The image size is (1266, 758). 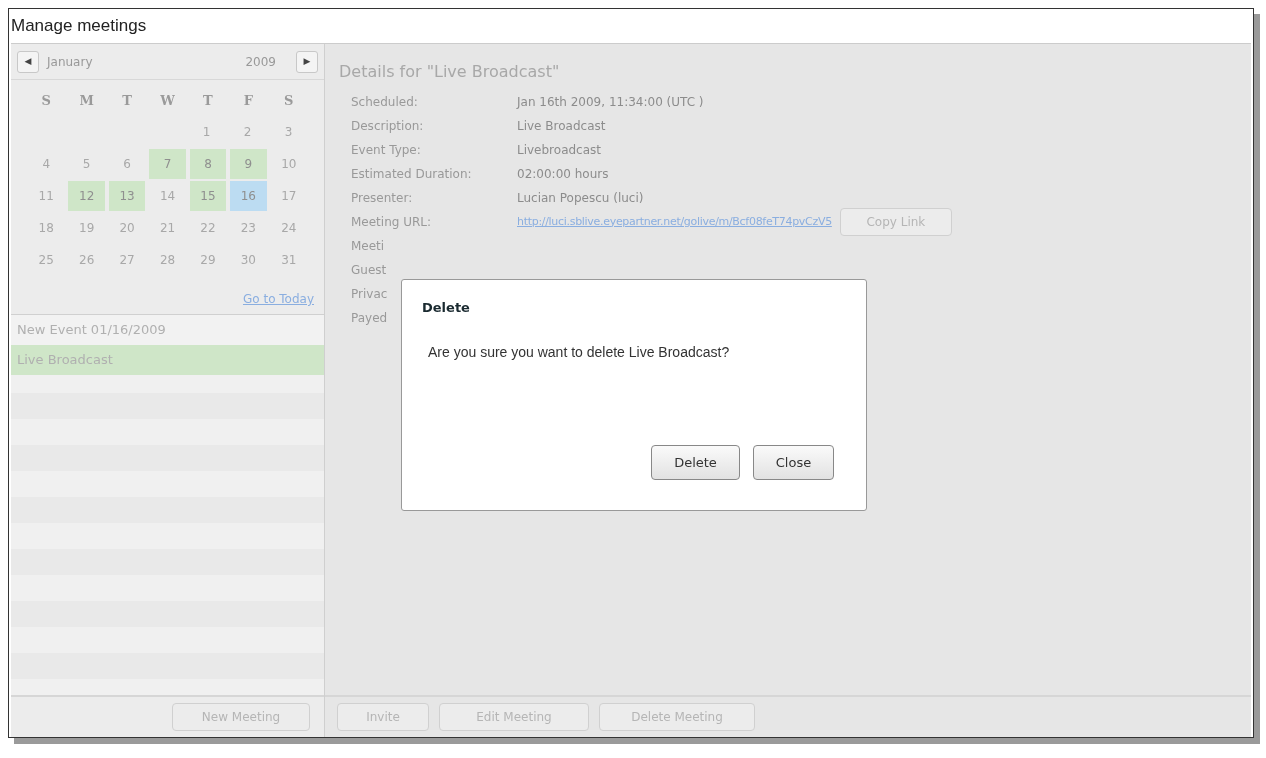 What do you see at coordinates (86, 101) in the screenshot?
I see `weekday-label: M` at bounding box center [86, 101].